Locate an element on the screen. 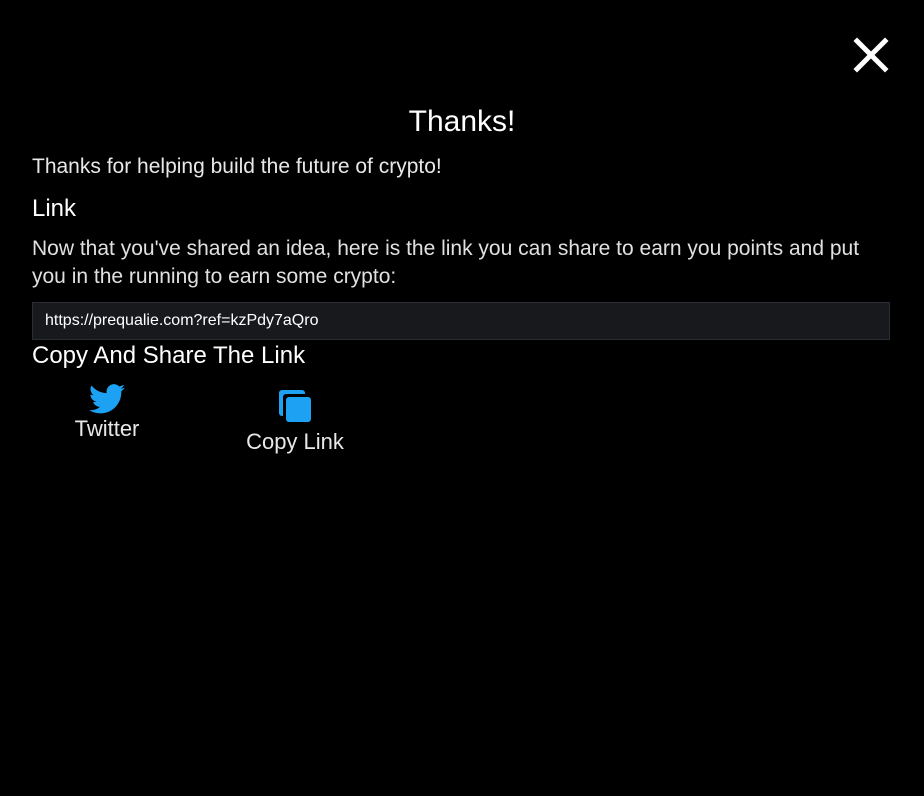  twitter-share-button: Twitter is located at coordinates (107, 413).